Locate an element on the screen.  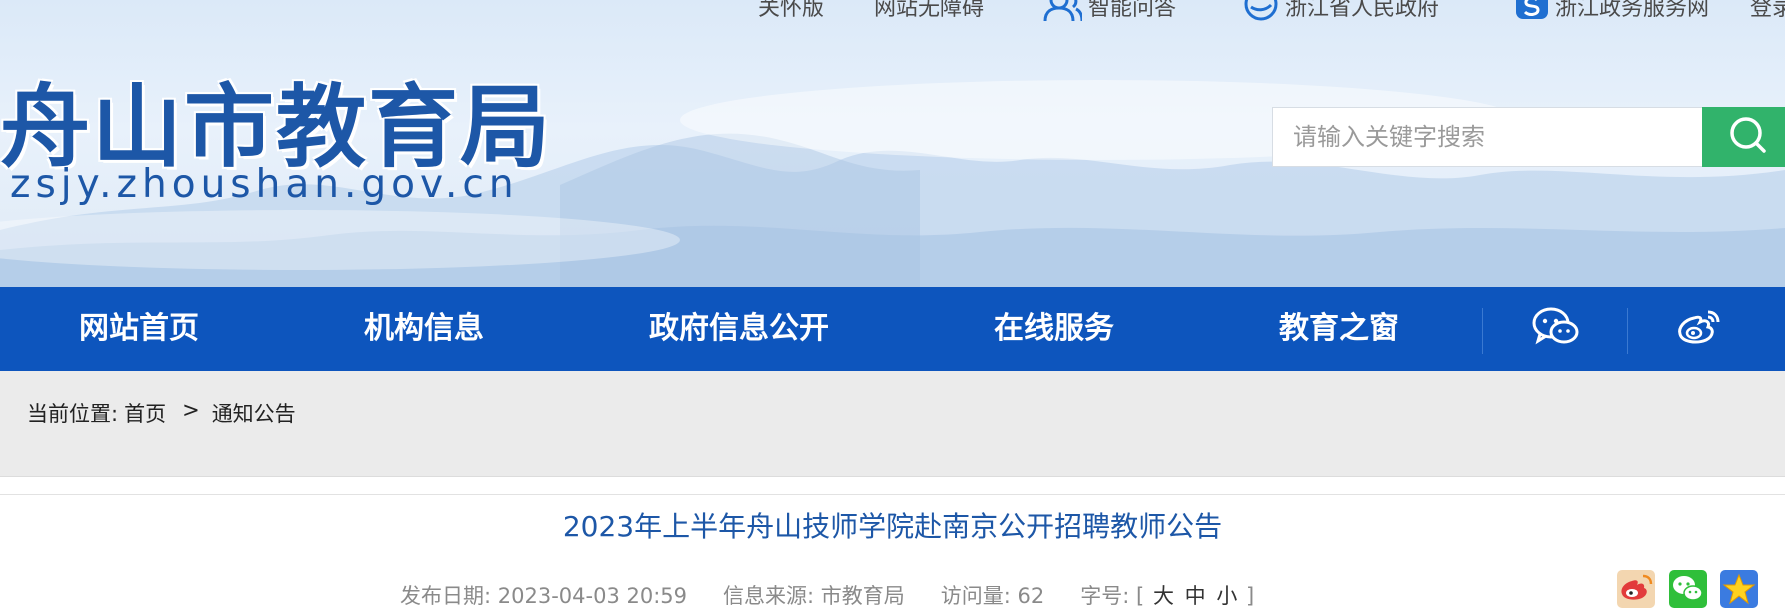
top-link-login: 登录 is located at coordinates (1767, 11).